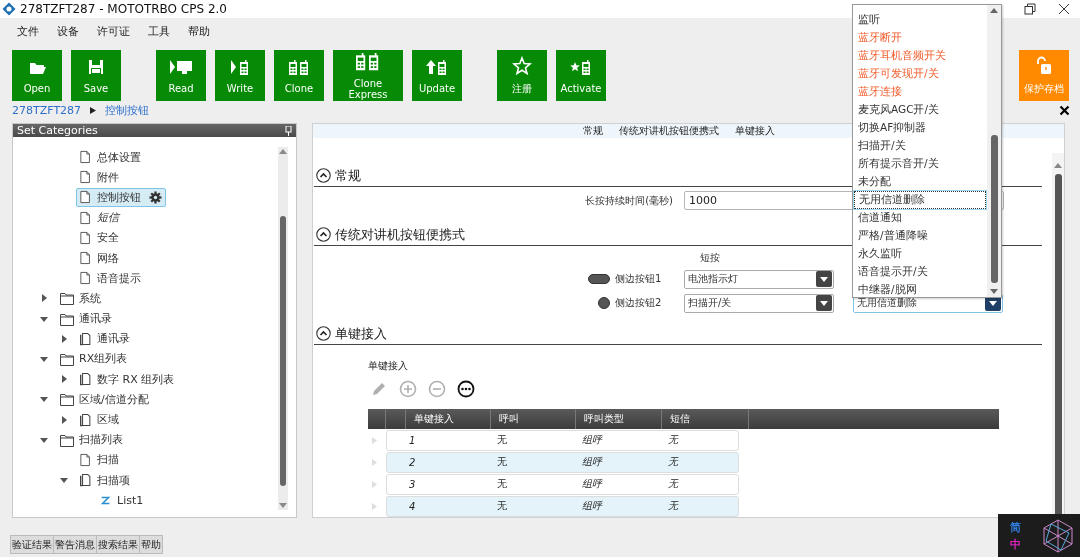 This screenshot has height=557, width=1080. Describe the element at coordinates (437, 75) in the screenshot. I see `toolbar-button: Update` at that location.